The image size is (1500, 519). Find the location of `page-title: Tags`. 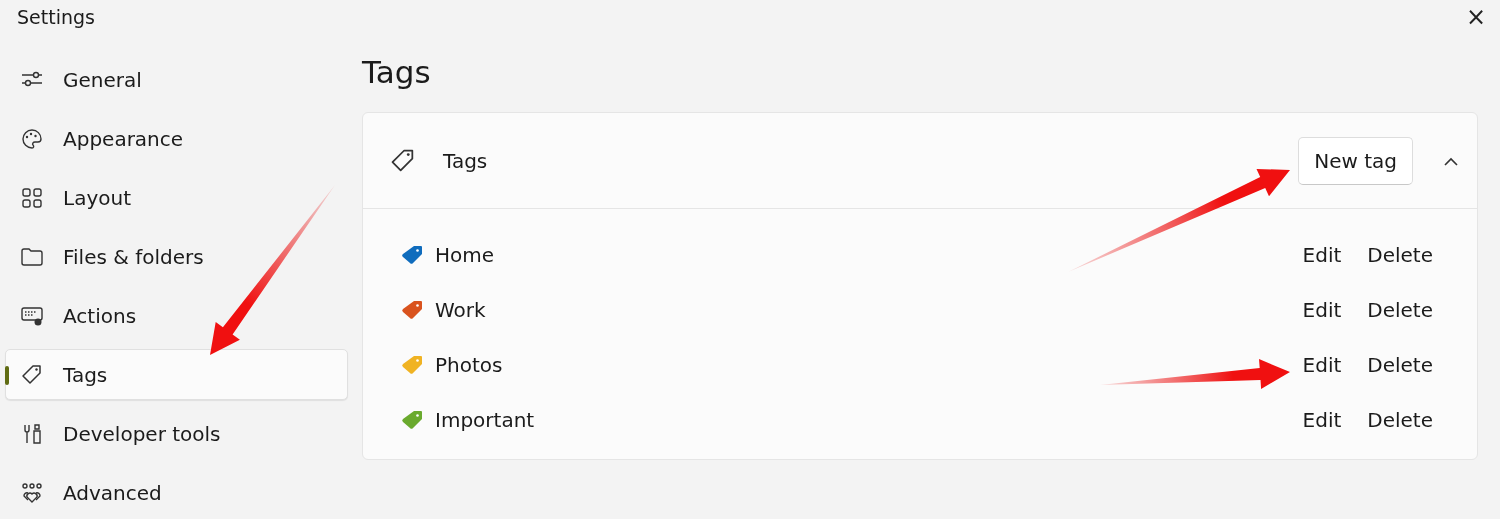

page-title: Tags is located at coordinates (397, 72).